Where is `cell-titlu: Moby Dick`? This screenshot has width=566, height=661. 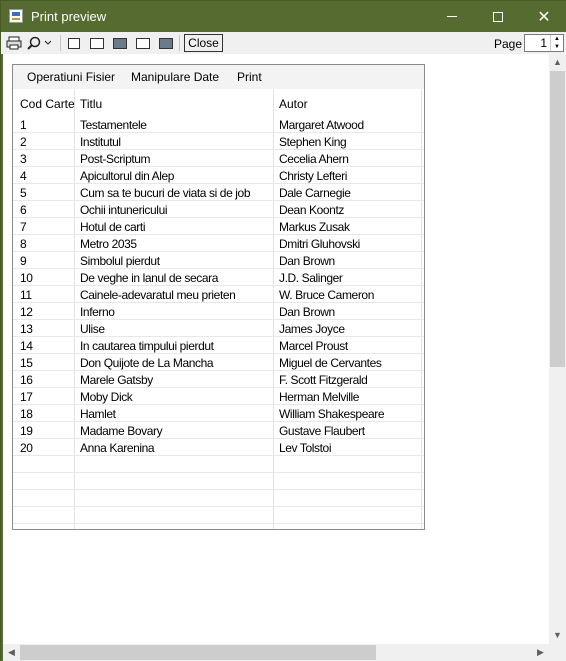 cell-titlu: Moby Dick is located at coordinates (106, 397).